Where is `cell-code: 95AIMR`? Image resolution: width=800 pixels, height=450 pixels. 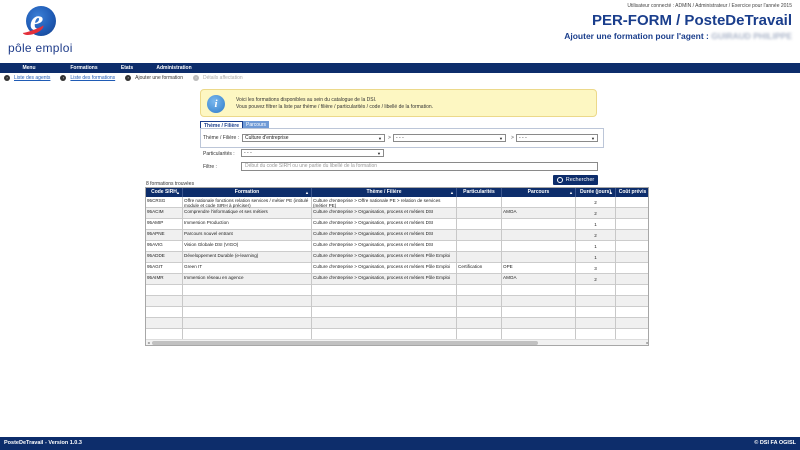
cell-code: 95AIMR is located at coordinates (164, 279).